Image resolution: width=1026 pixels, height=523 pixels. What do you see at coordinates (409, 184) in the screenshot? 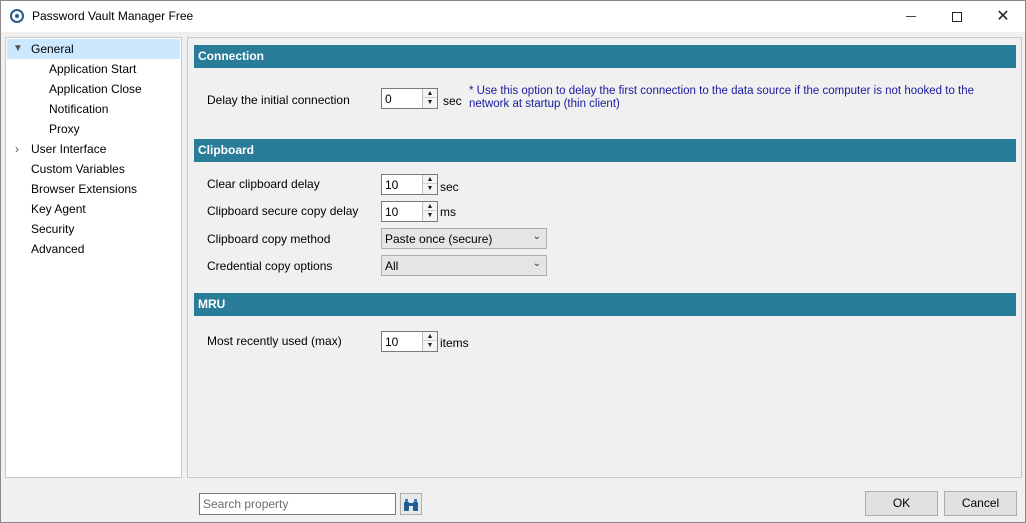
I see `clear-clipboard-stepper: 10 ▲ ▼` at bounding box center [409, 184].